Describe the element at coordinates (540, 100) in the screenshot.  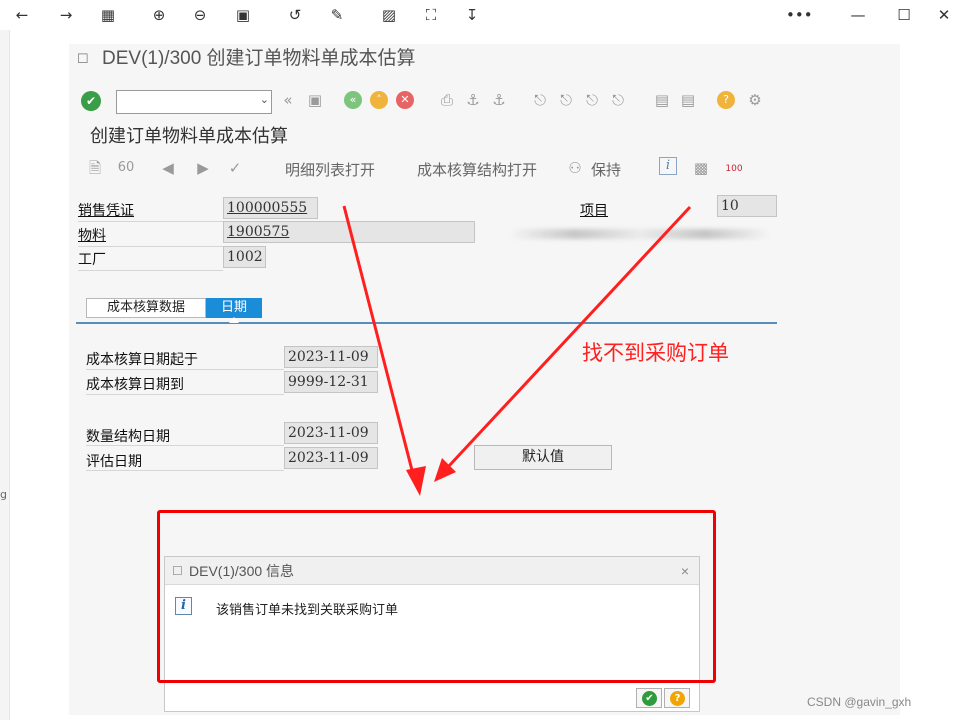
I see `first-page-icon: ⎋` at that location.